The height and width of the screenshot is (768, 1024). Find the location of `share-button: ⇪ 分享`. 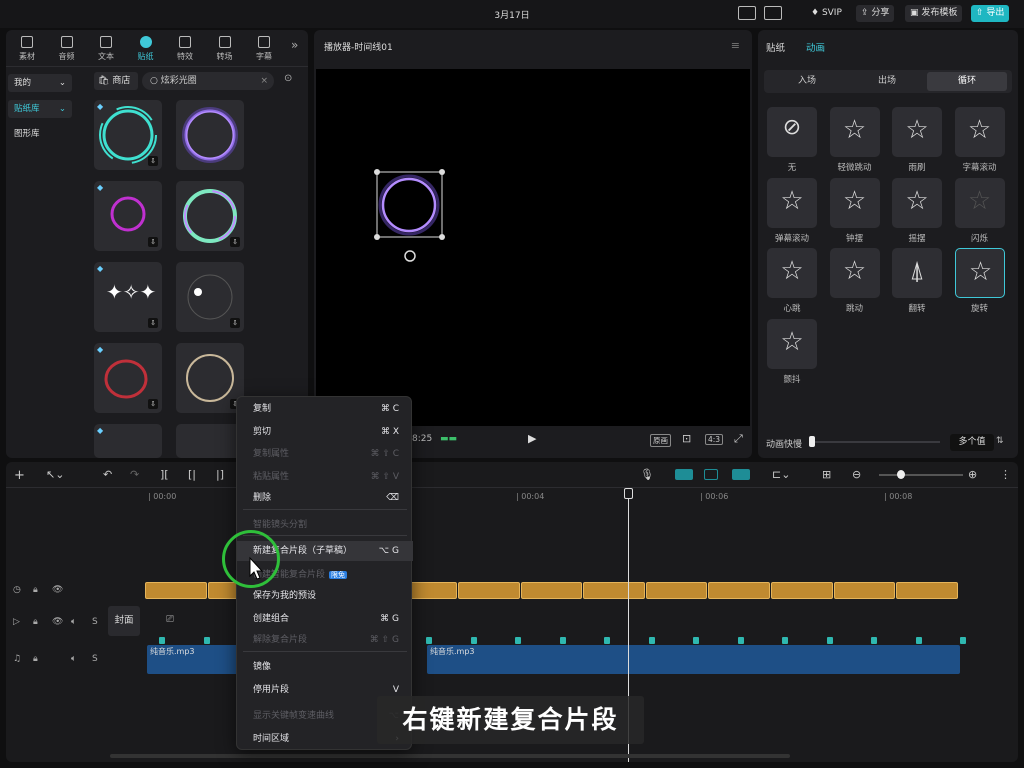

share-button: ⇪ 分享 is located at coordinates (875, 13).